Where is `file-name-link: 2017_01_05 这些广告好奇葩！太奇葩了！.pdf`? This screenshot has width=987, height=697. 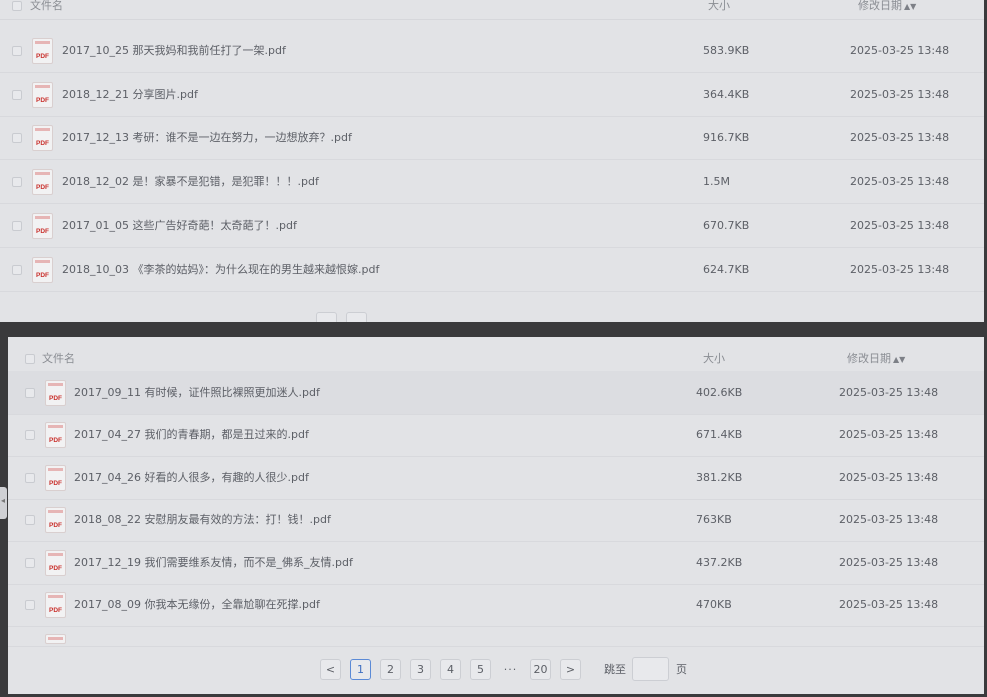
file-name-link: 2017_01_05 这些广告好奇葩！太奇葩了！.pdf is located at coordinates (179, 225).